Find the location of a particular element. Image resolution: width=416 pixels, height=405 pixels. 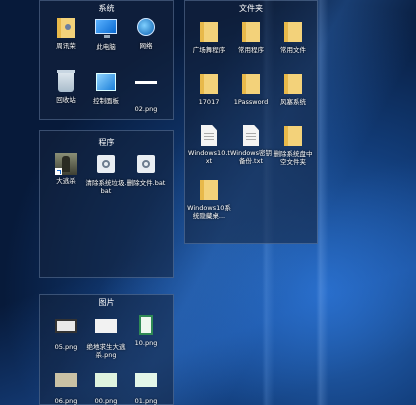

desktop-icon-folder-1password: 1Password is located at coordinates (251, 89).